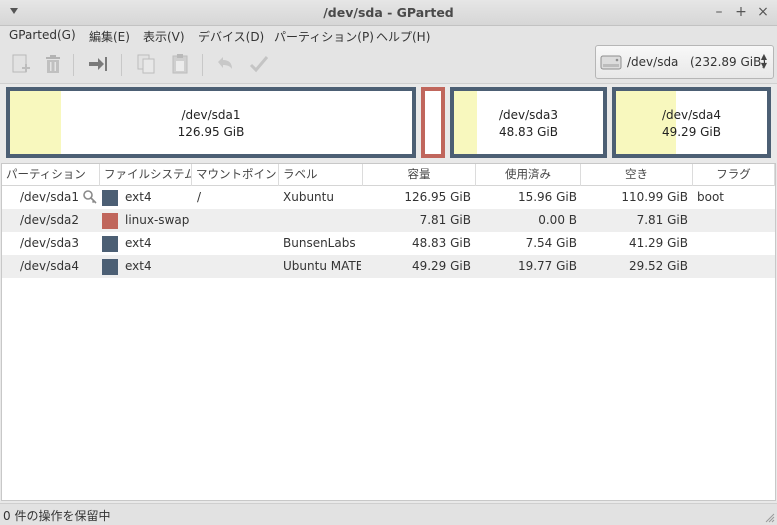 The image size is (777, 525). Describe the element at coordinates (90, 197) in the screenshot. I see `key-icon` at that location.